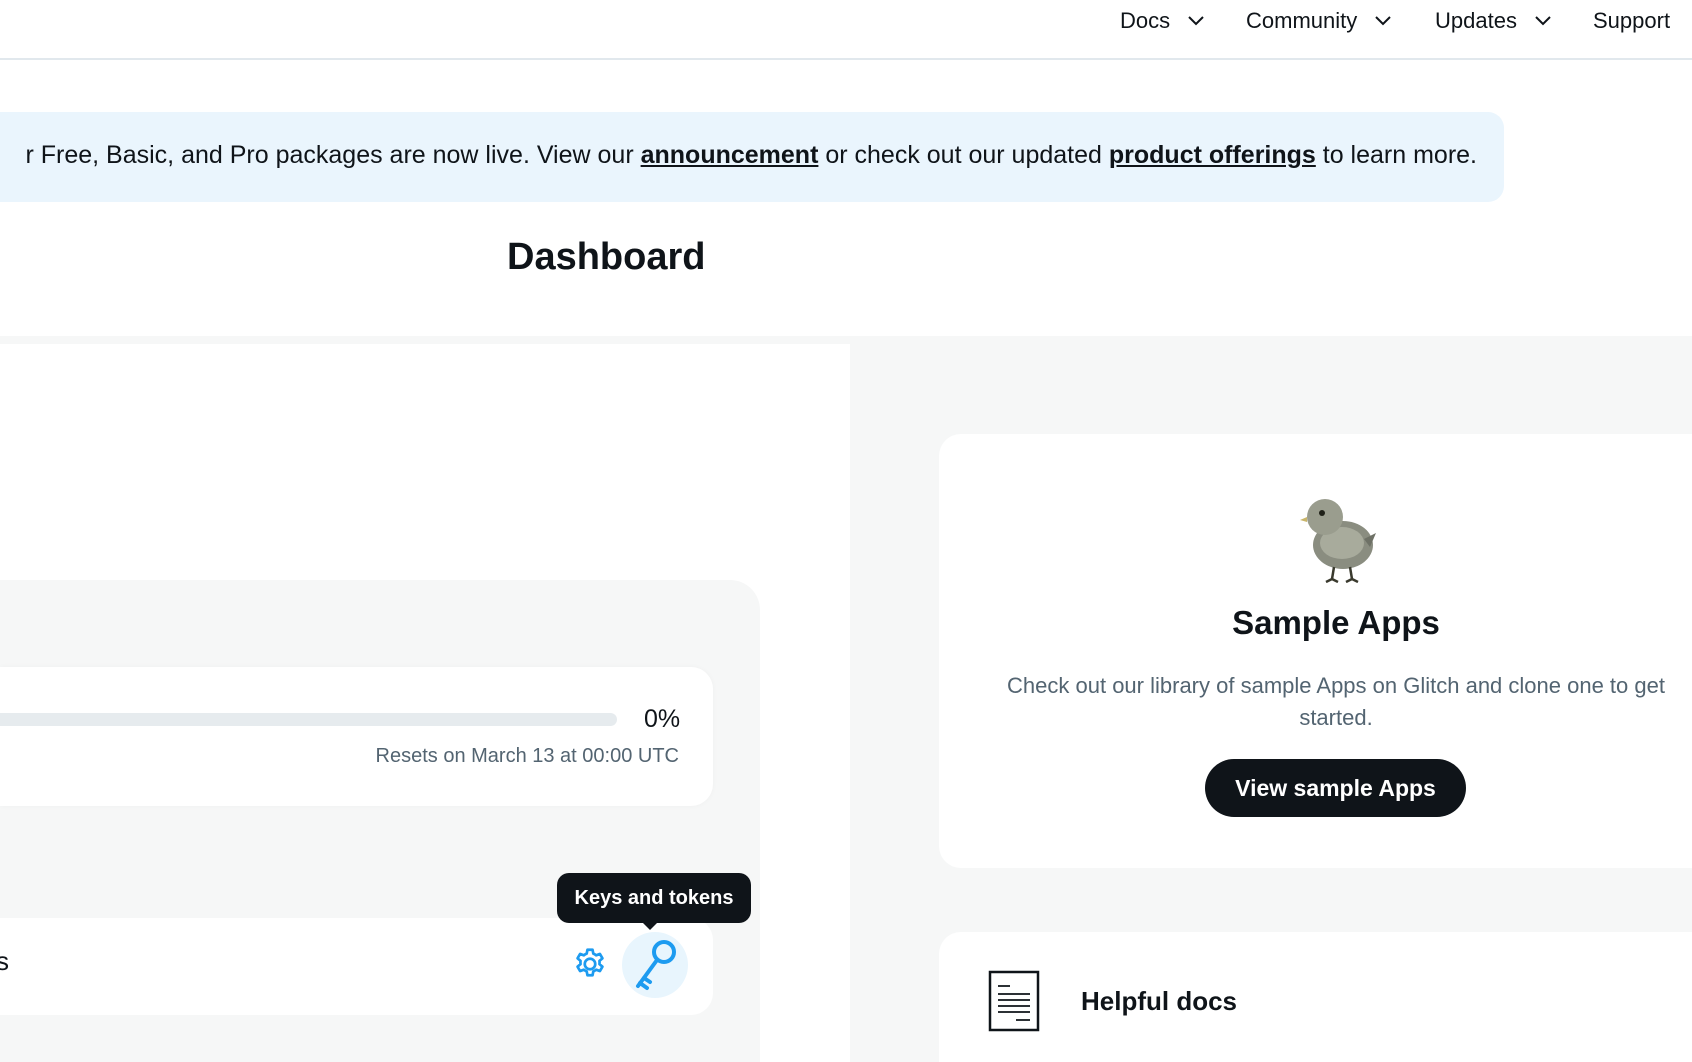  I want to click on app-row-name: s, so click(4, 961).